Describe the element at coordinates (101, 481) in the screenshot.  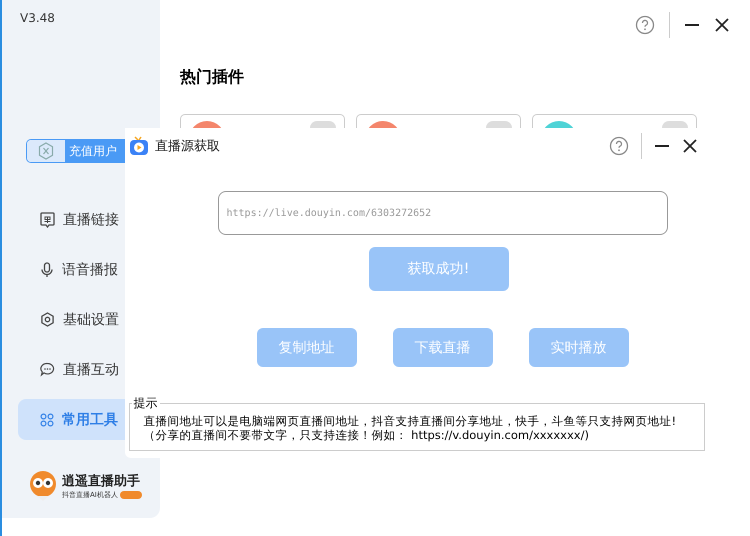
I see `logo-name: 逍遥直播助手` at that location.